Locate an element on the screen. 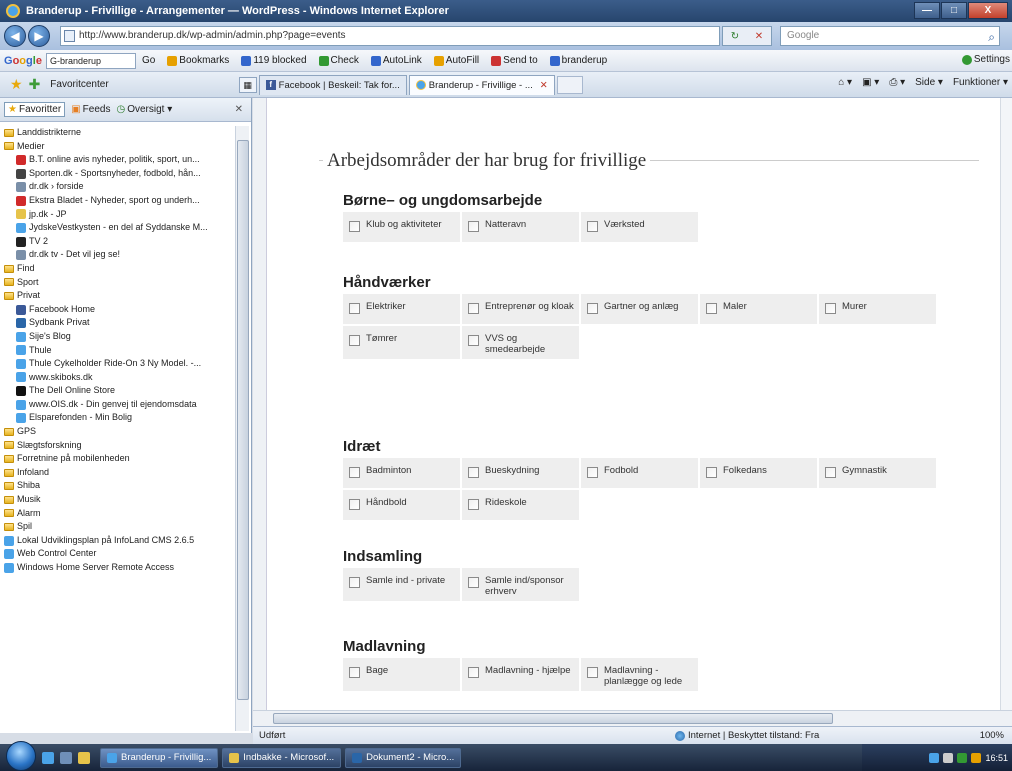 This screenshot has height=771, width=1012. favorite-item: Infoland is located at coordinates (118, 473).